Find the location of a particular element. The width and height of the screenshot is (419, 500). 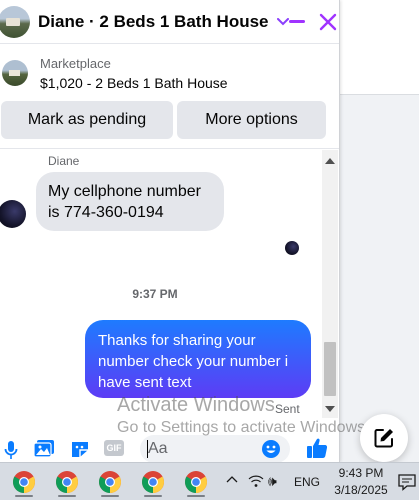

page-top-bar is located at coordinates (379, 47).